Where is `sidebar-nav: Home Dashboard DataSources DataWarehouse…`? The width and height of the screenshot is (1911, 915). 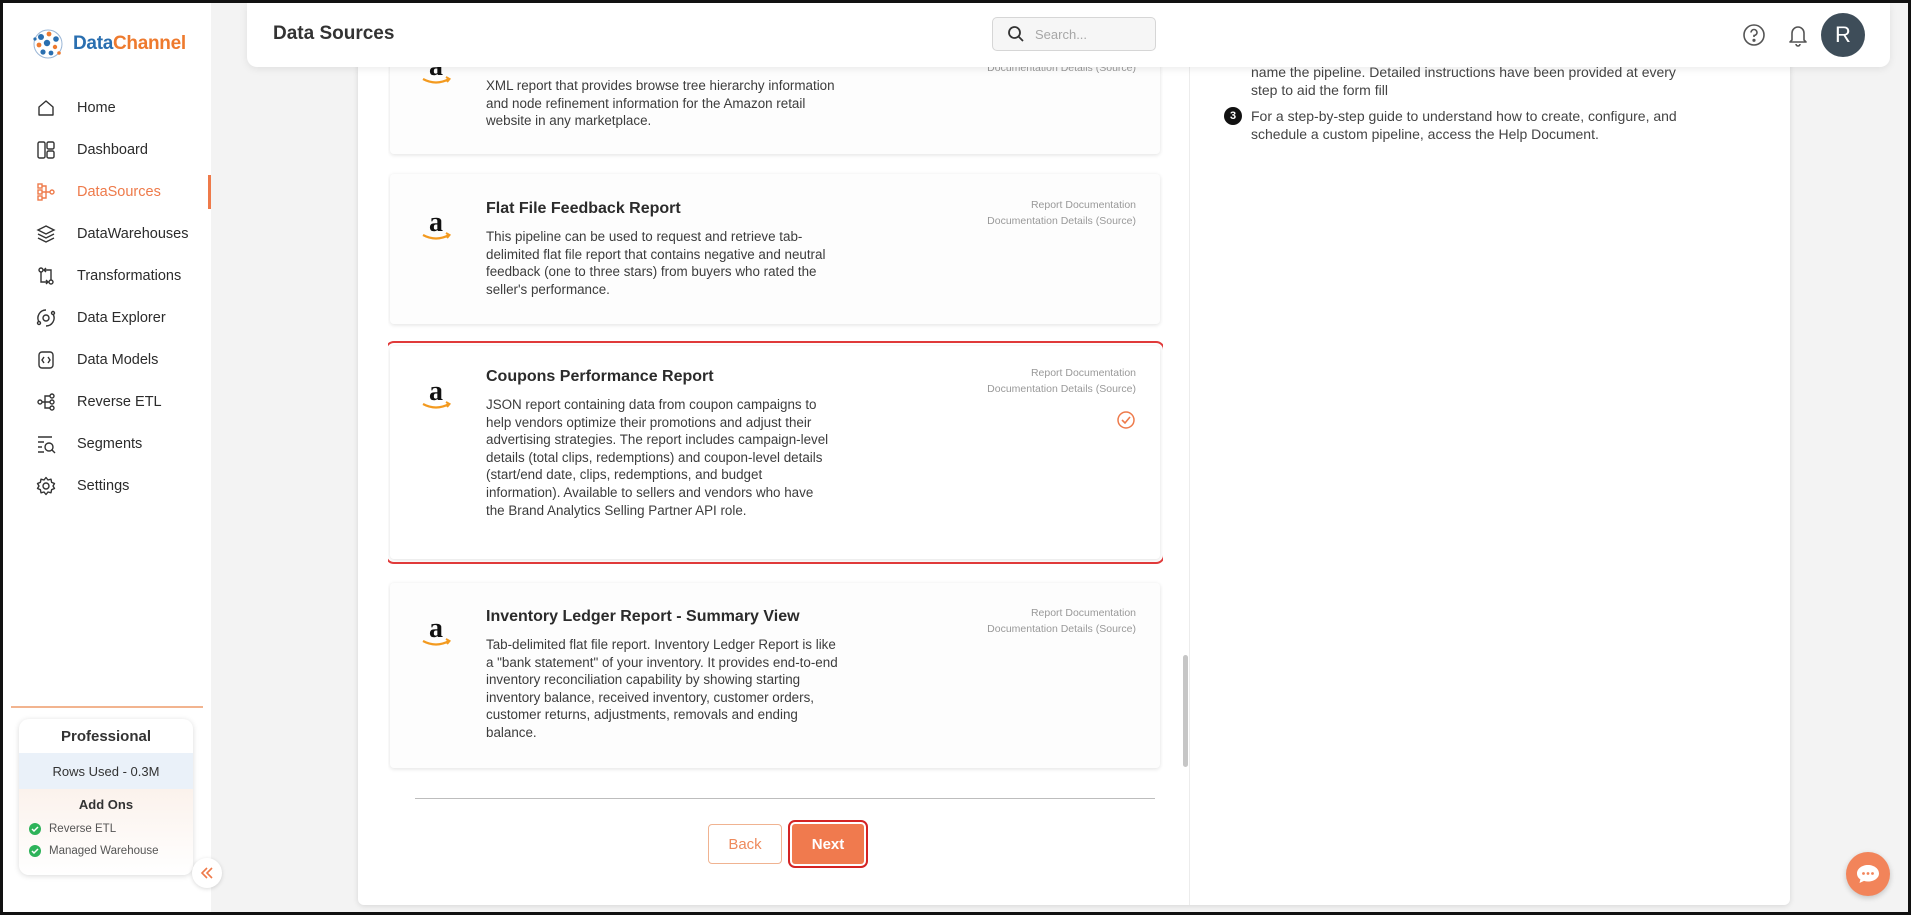
sidebar-nav: Home Dashboard DataSources DataWarehouse… is located at coordinates (107, 297).